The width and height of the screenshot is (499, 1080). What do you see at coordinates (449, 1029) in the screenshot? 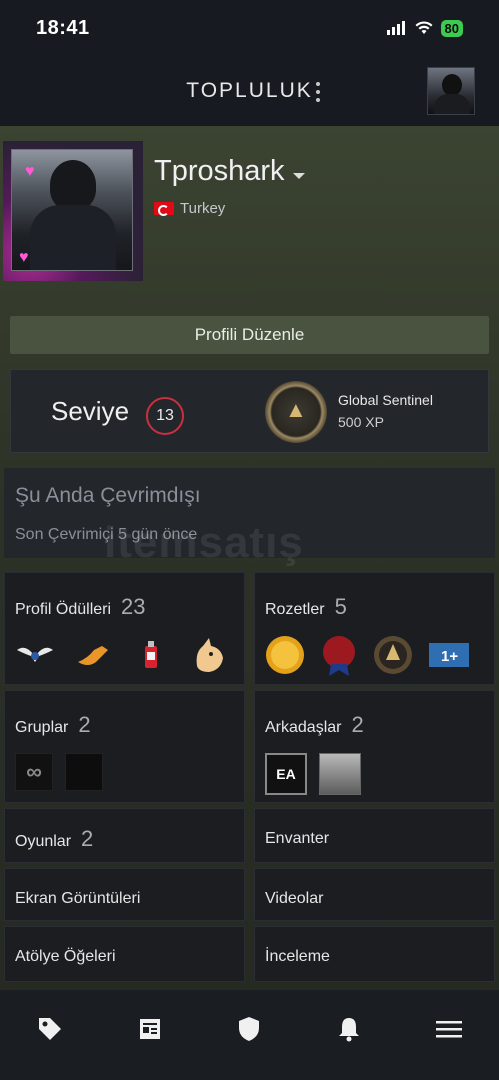
I see `hamburger-menu-icon` at bounding box center [449, 1029].